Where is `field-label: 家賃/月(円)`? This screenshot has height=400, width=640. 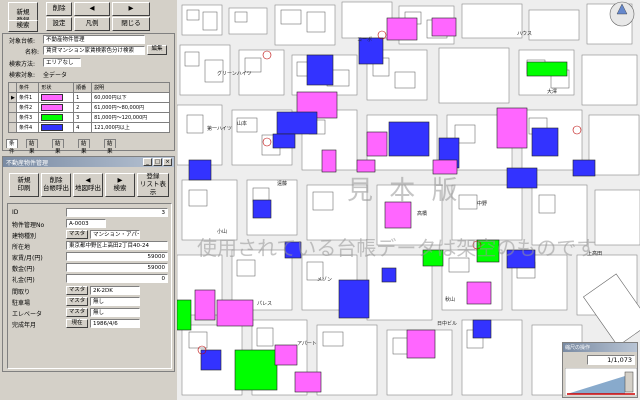 field-label: 家賃/月(円) is located at coordinates (27, 258).